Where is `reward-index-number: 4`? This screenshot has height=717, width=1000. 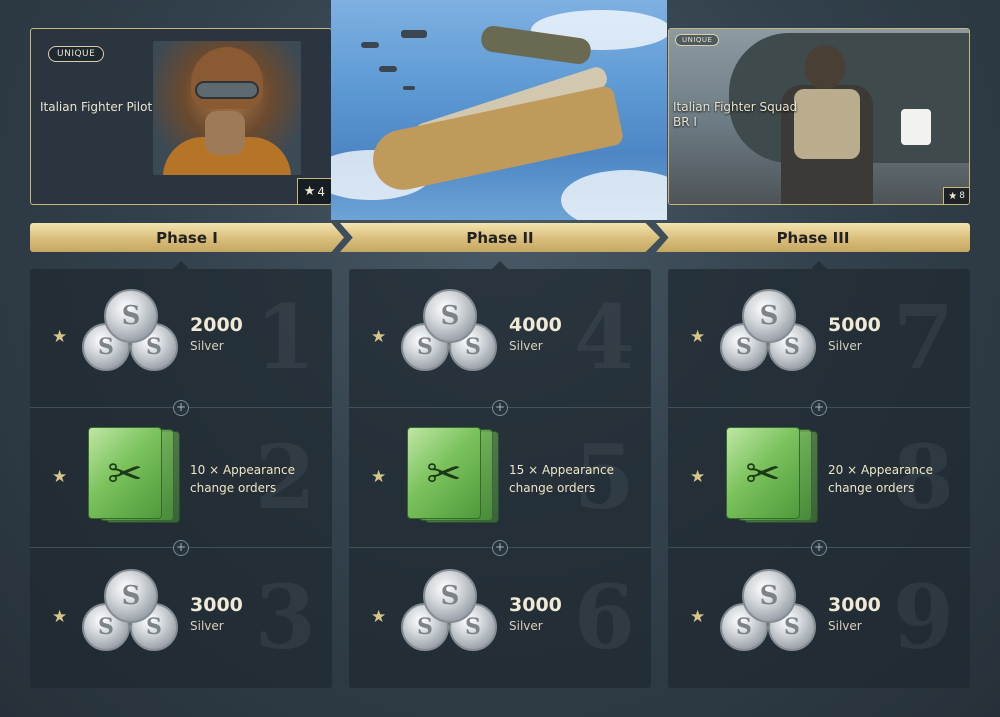 reward-index-number: 4 is located at coordinates (604, 337).